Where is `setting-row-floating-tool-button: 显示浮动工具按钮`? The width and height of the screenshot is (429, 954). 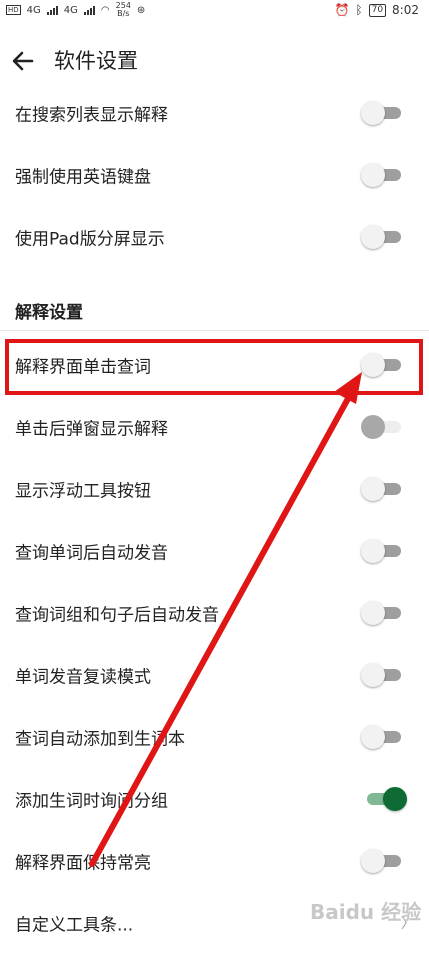 setting-row-floating-tool-button: 显示浮动工具按钮 is located at coordinates (214, 489).